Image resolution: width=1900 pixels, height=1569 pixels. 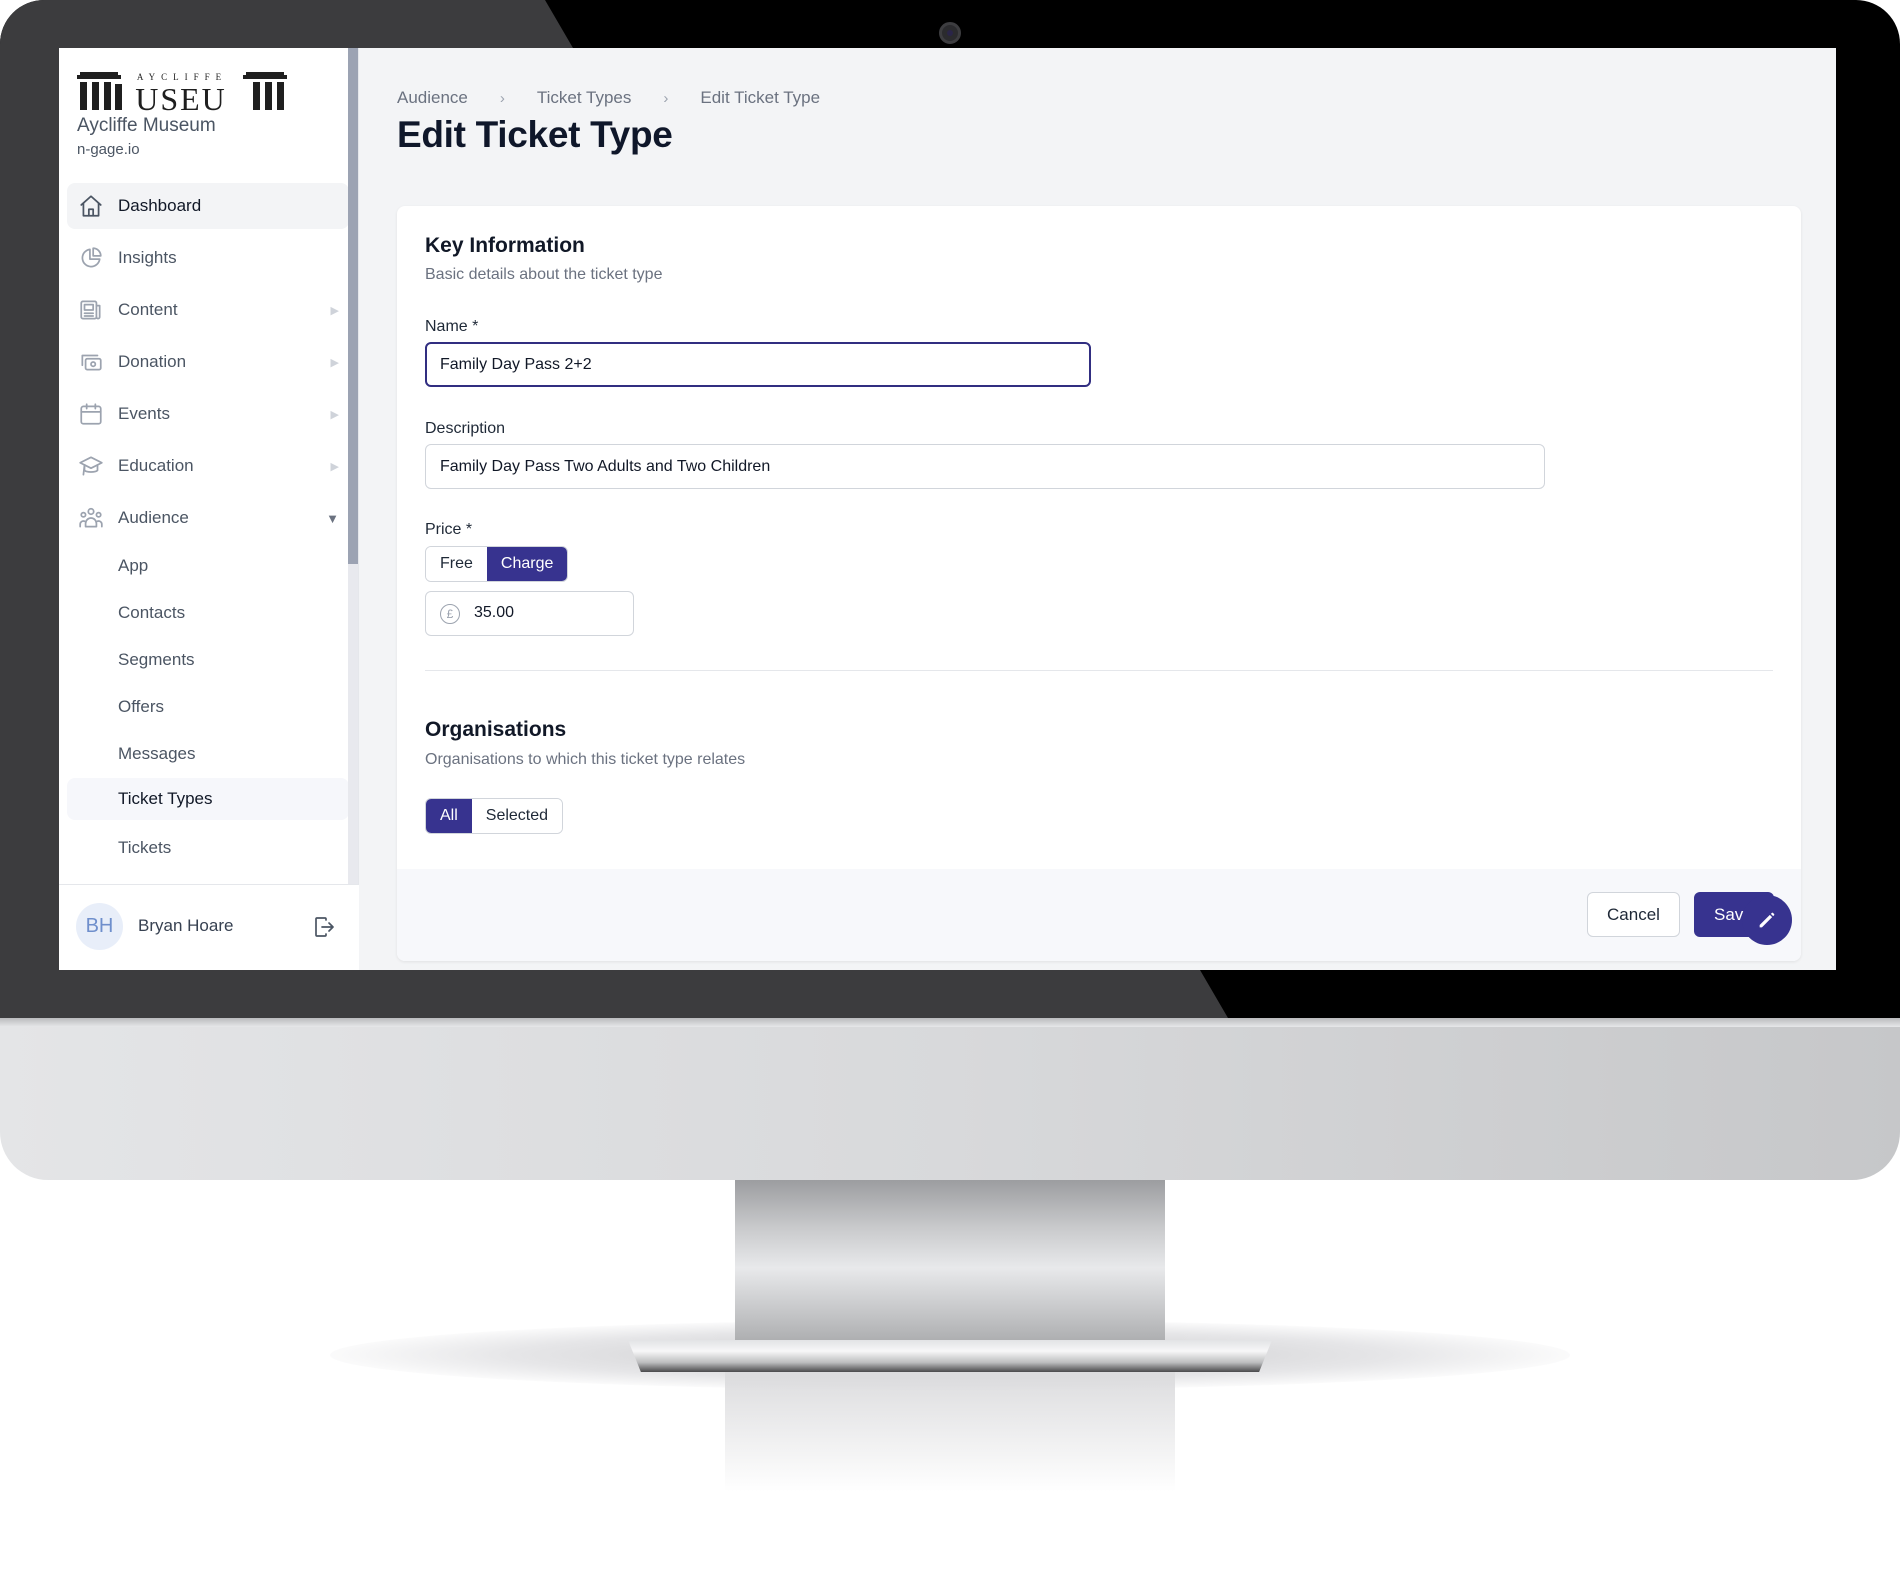 I want to click on museum-logo: AYCLIFFE USEU, so click(x=182, y=92).